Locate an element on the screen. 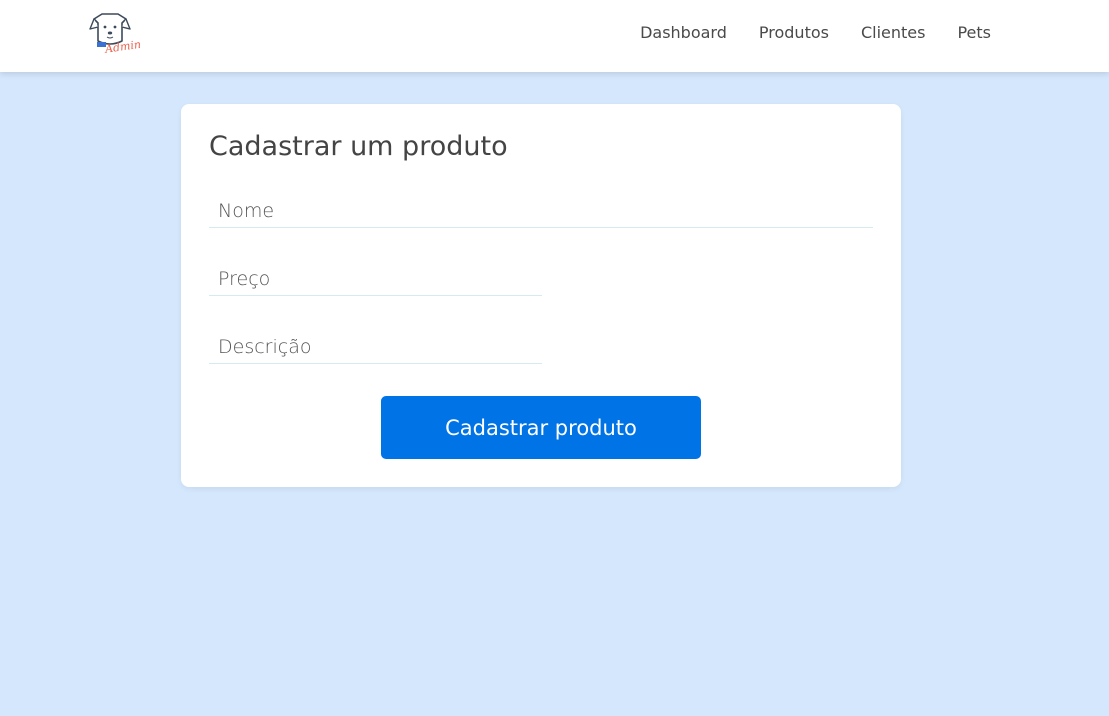 This screenshot has height=716, width=1109. page-title: Cadastrar um produto is located at coordinates (358, 146).